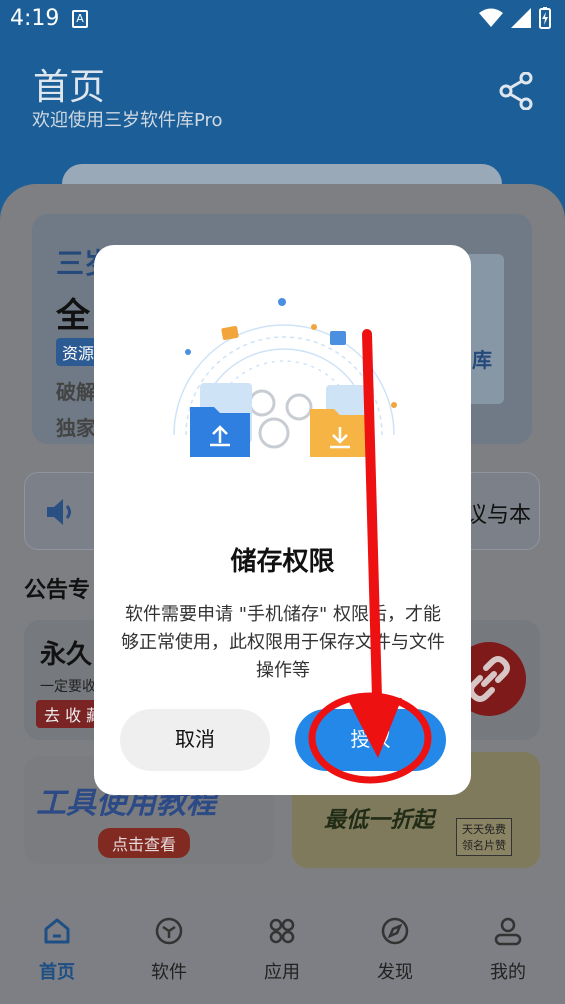 This screenshot has height=1004, width=565. Describe the element at coordinates (66, 655) in the screenshot. I see `card1-title: 永久` at that location.